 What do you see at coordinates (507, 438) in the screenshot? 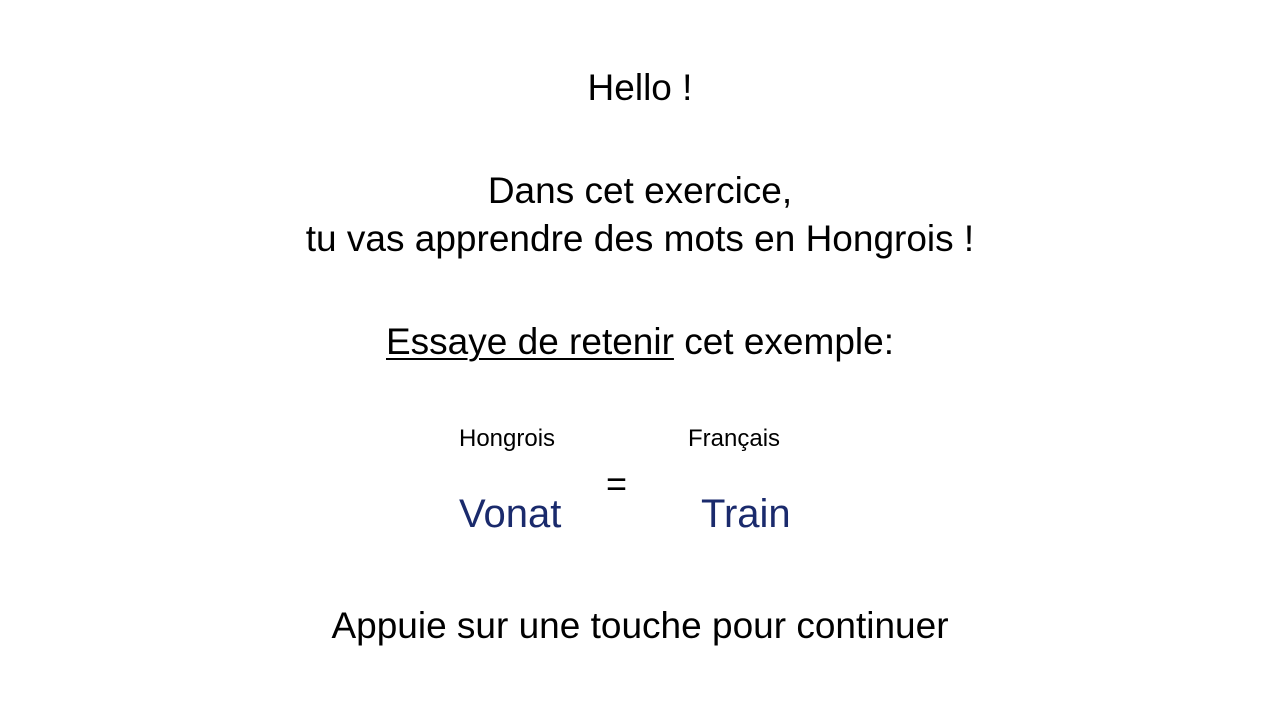
I see `header-hungarian: Hongrois` at bounding box center [507, 438].